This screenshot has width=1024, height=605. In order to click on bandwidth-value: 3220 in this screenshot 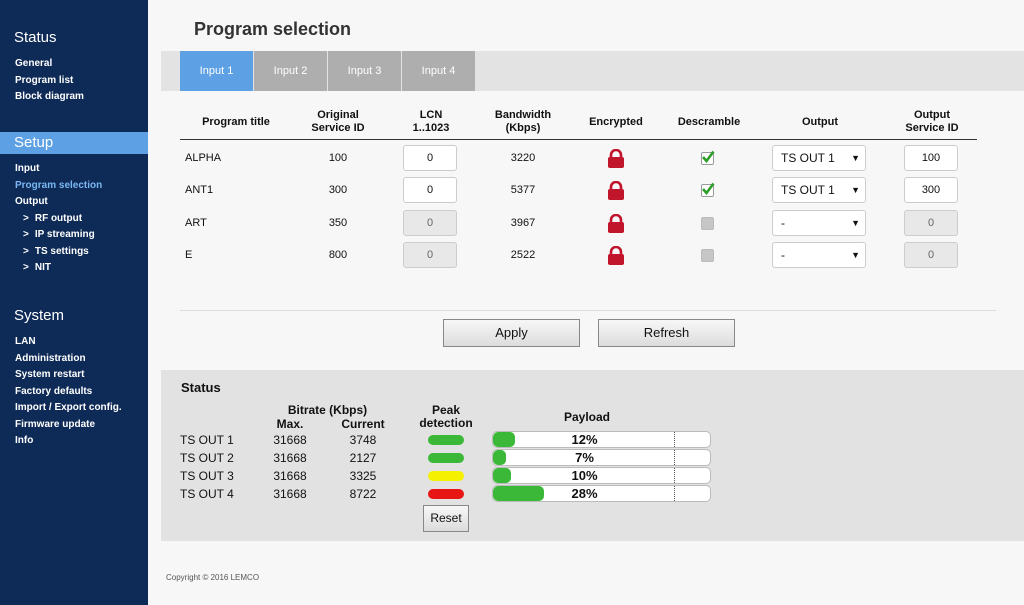, I will do `click(523, 158)`.